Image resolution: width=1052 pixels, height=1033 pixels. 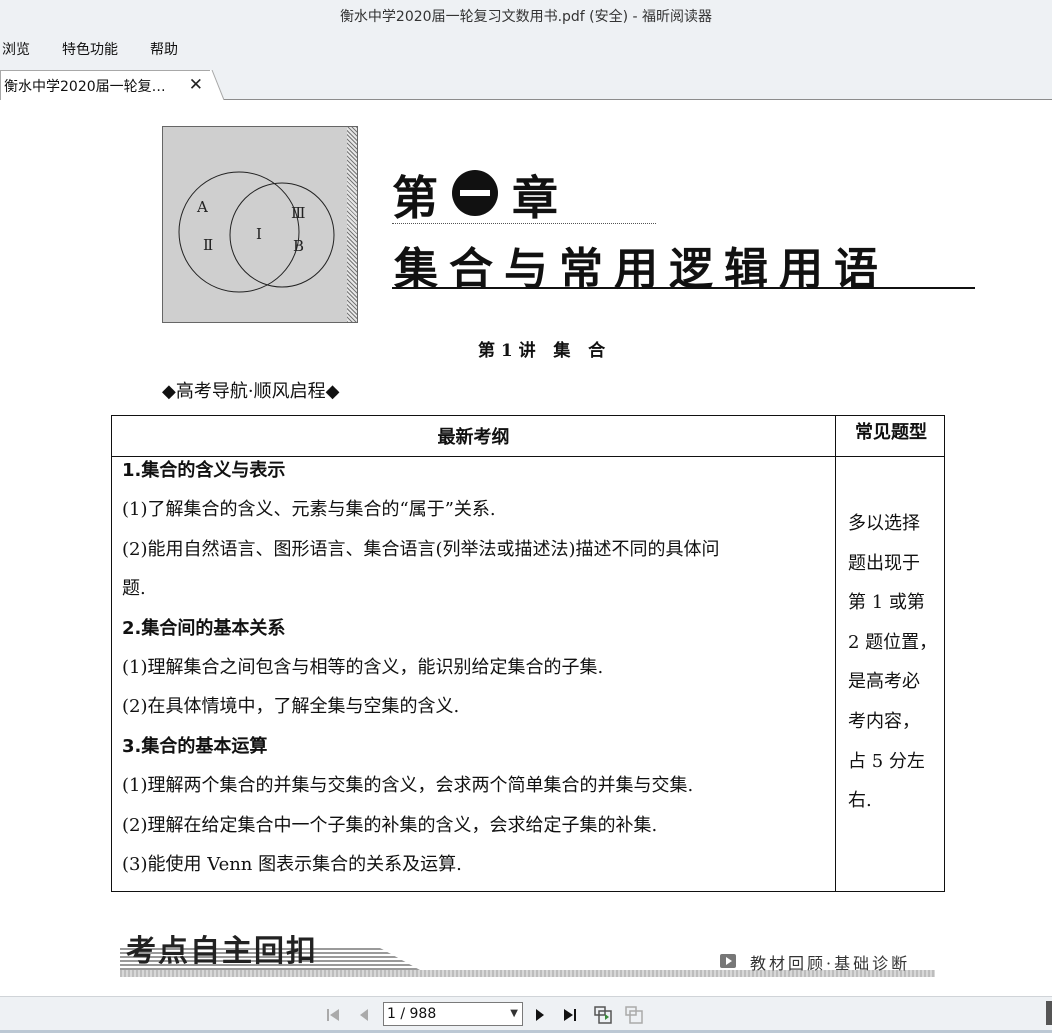 I want to click on banner-subtitle: 教材回顾·基础诊断, so click(x=830, y=963).